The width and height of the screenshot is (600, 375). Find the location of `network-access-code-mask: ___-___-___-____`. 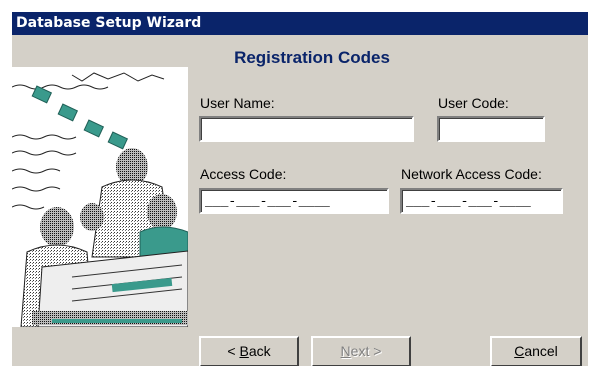

network-access-code-mask: ___-___-___-____ is located at coordinates (468, 201).